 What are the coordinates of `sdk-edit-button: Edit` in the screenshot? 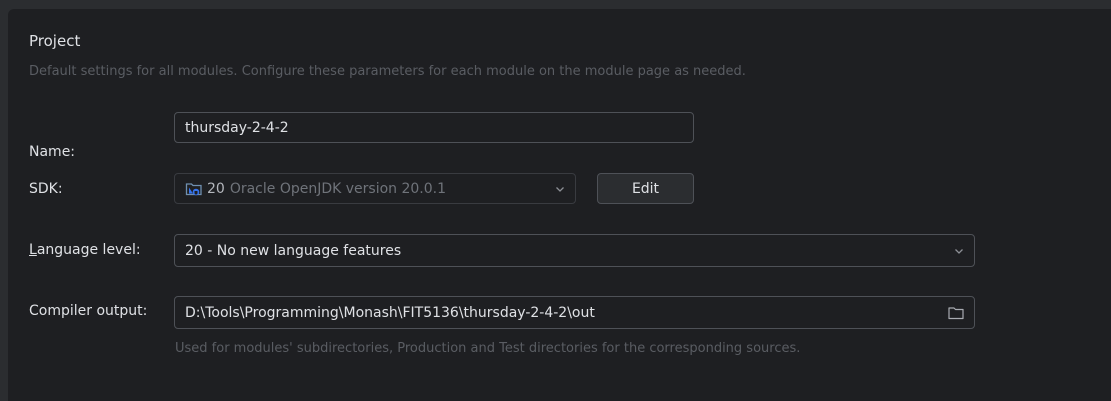 It's located at (645, 188).